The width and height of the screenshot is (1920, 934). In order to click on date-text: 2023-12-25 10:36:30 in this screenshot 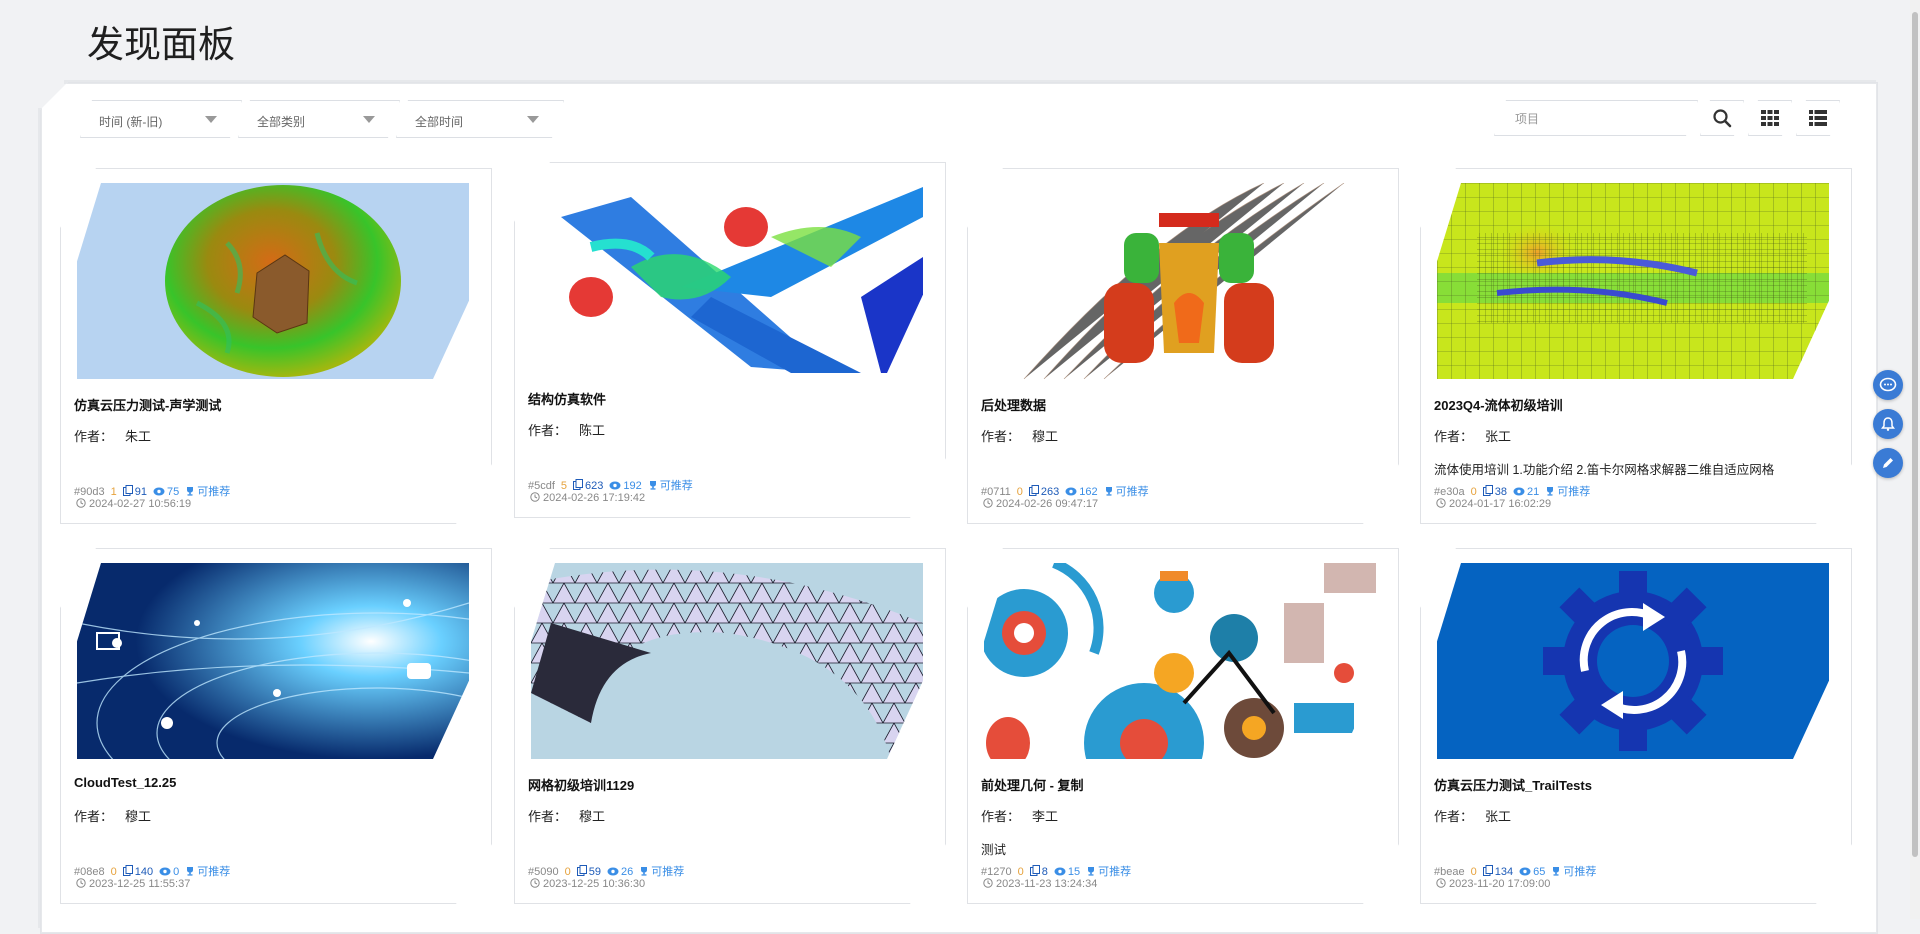, I will do `click(594, 884)`.